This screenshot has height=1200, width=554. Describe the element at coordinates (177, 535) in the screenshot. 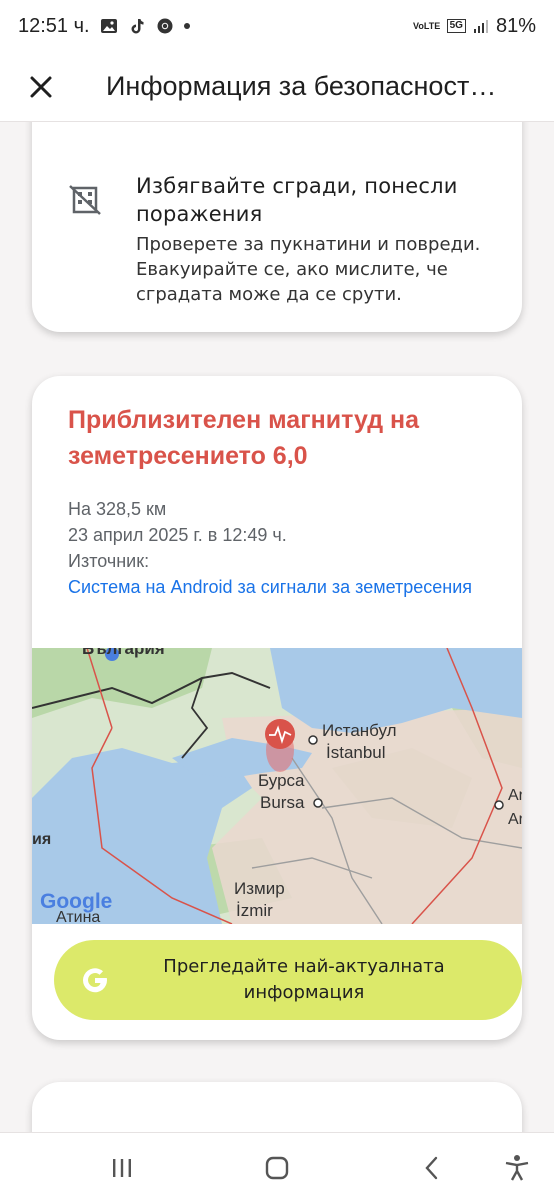

I see `datetime-text: 23 април 2025 г. в 12:49 ч.` at that location.